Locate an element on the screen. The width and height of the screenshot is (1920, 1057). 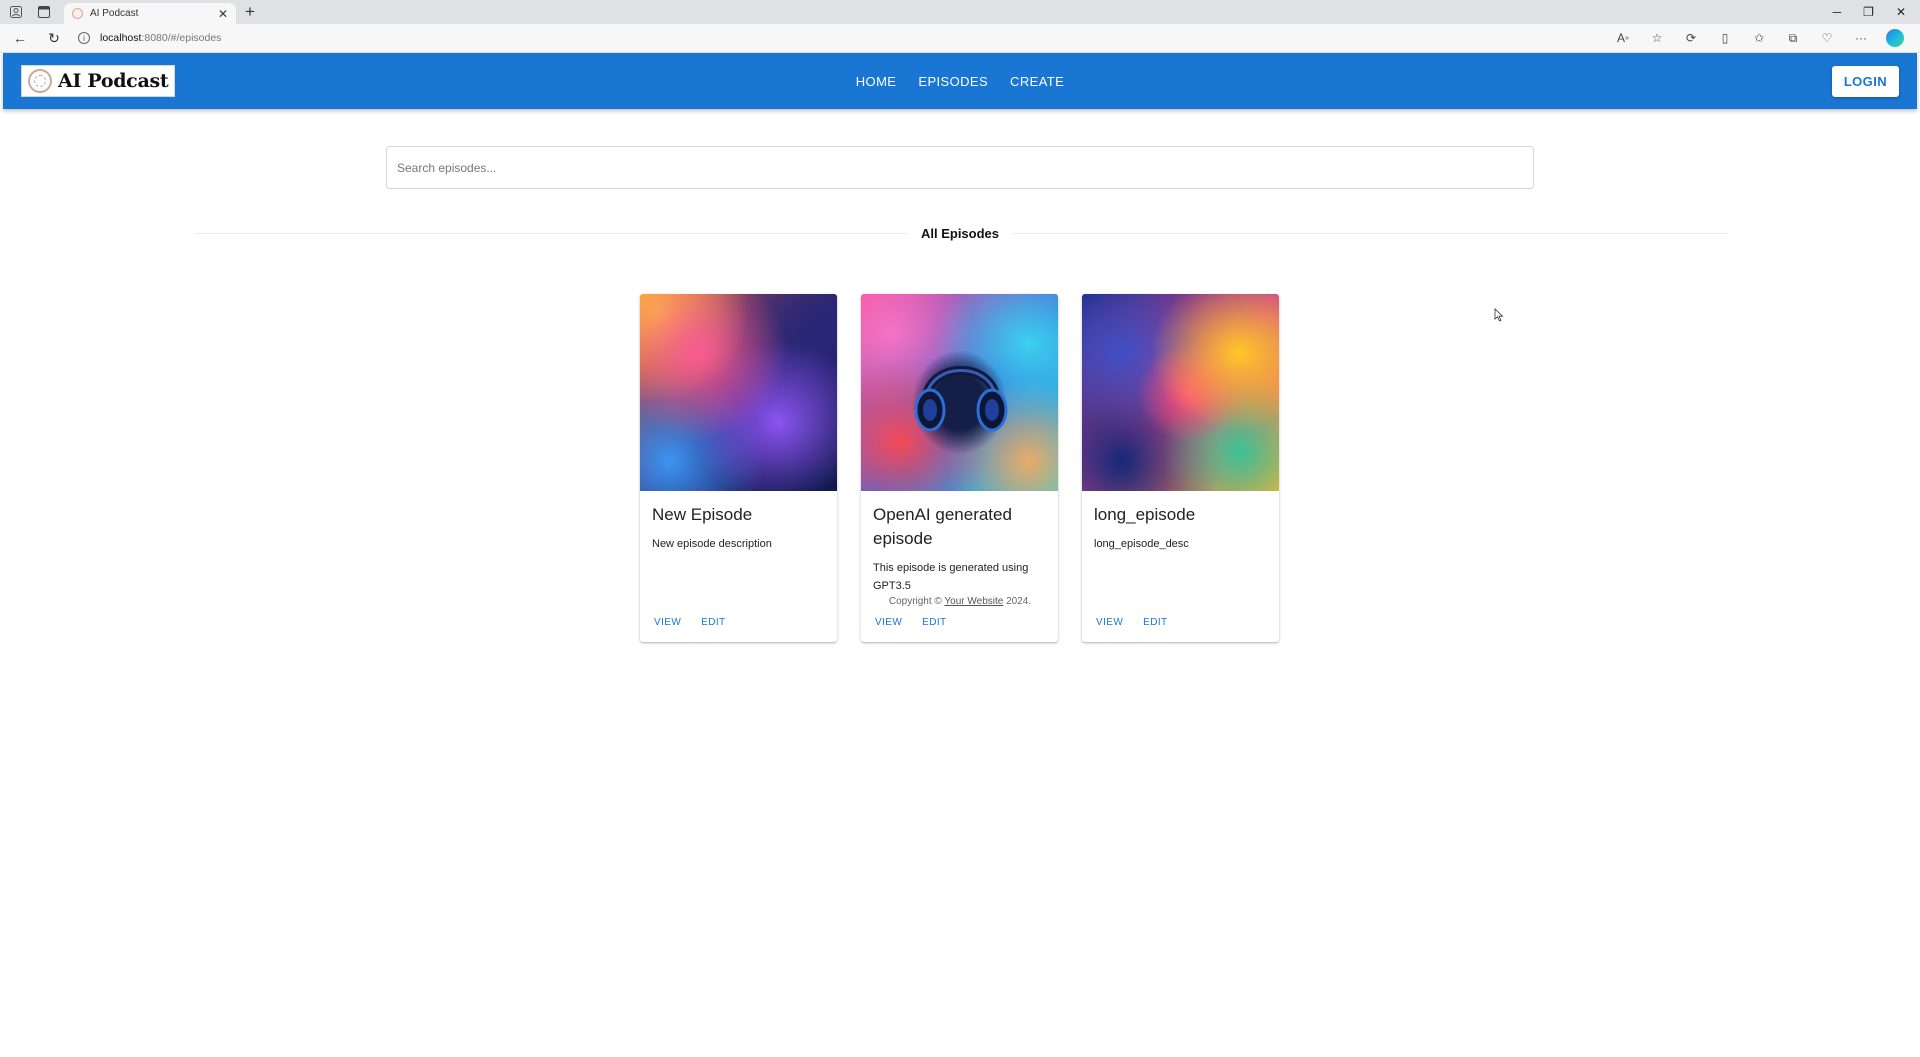
browser-tab-bar: AI Podcast ✕ + ─ ❐ ✕ is located at coordinates (960, 12).